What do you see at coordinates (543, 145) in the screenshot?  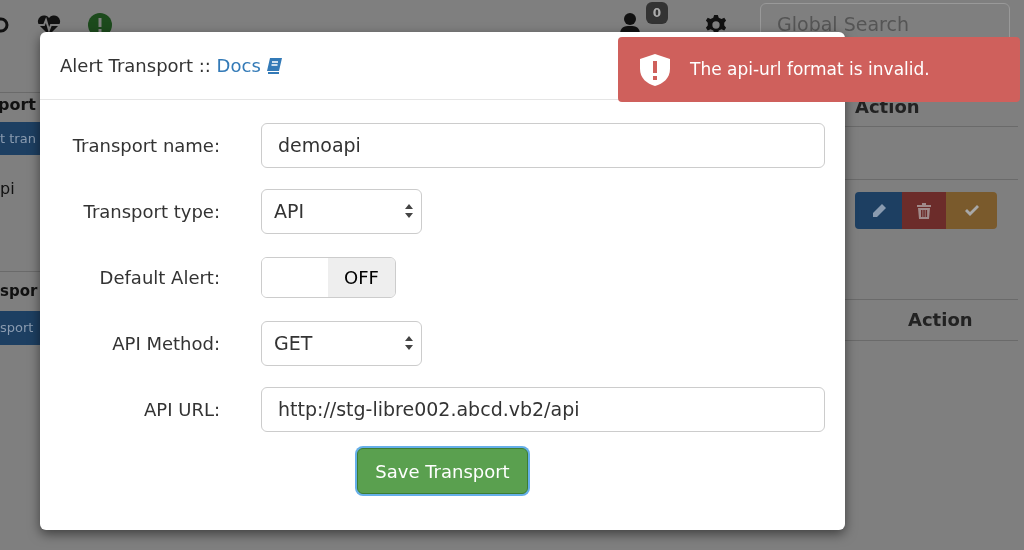 I see `text-field: demoapi` at bounding box center [543, 145].